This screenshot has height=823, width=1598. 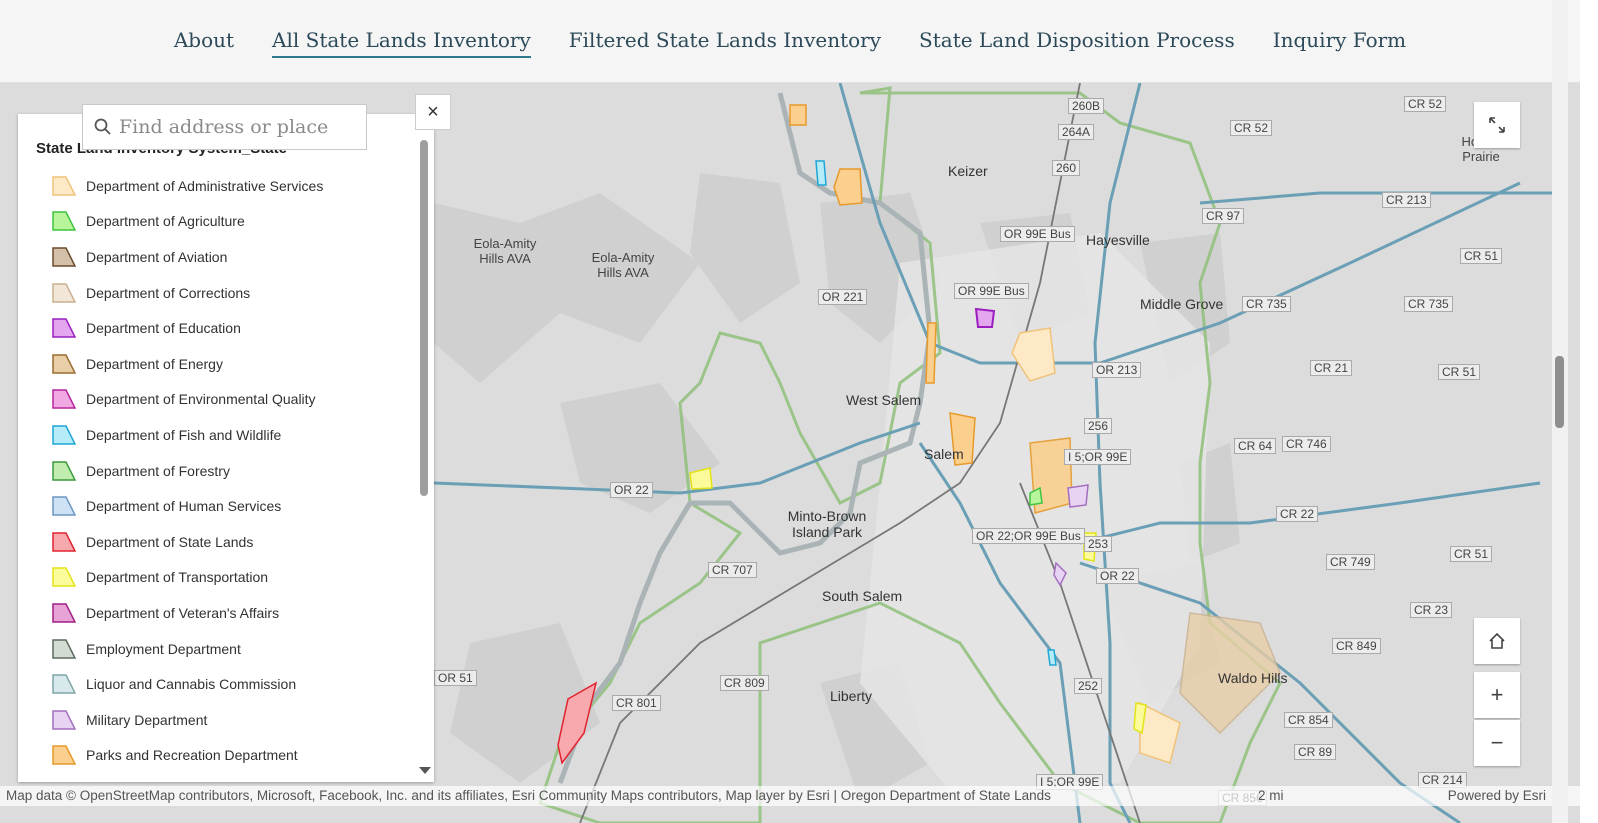 I want to click on legend-item: Department of Human Services, so click(x=187, y=506).